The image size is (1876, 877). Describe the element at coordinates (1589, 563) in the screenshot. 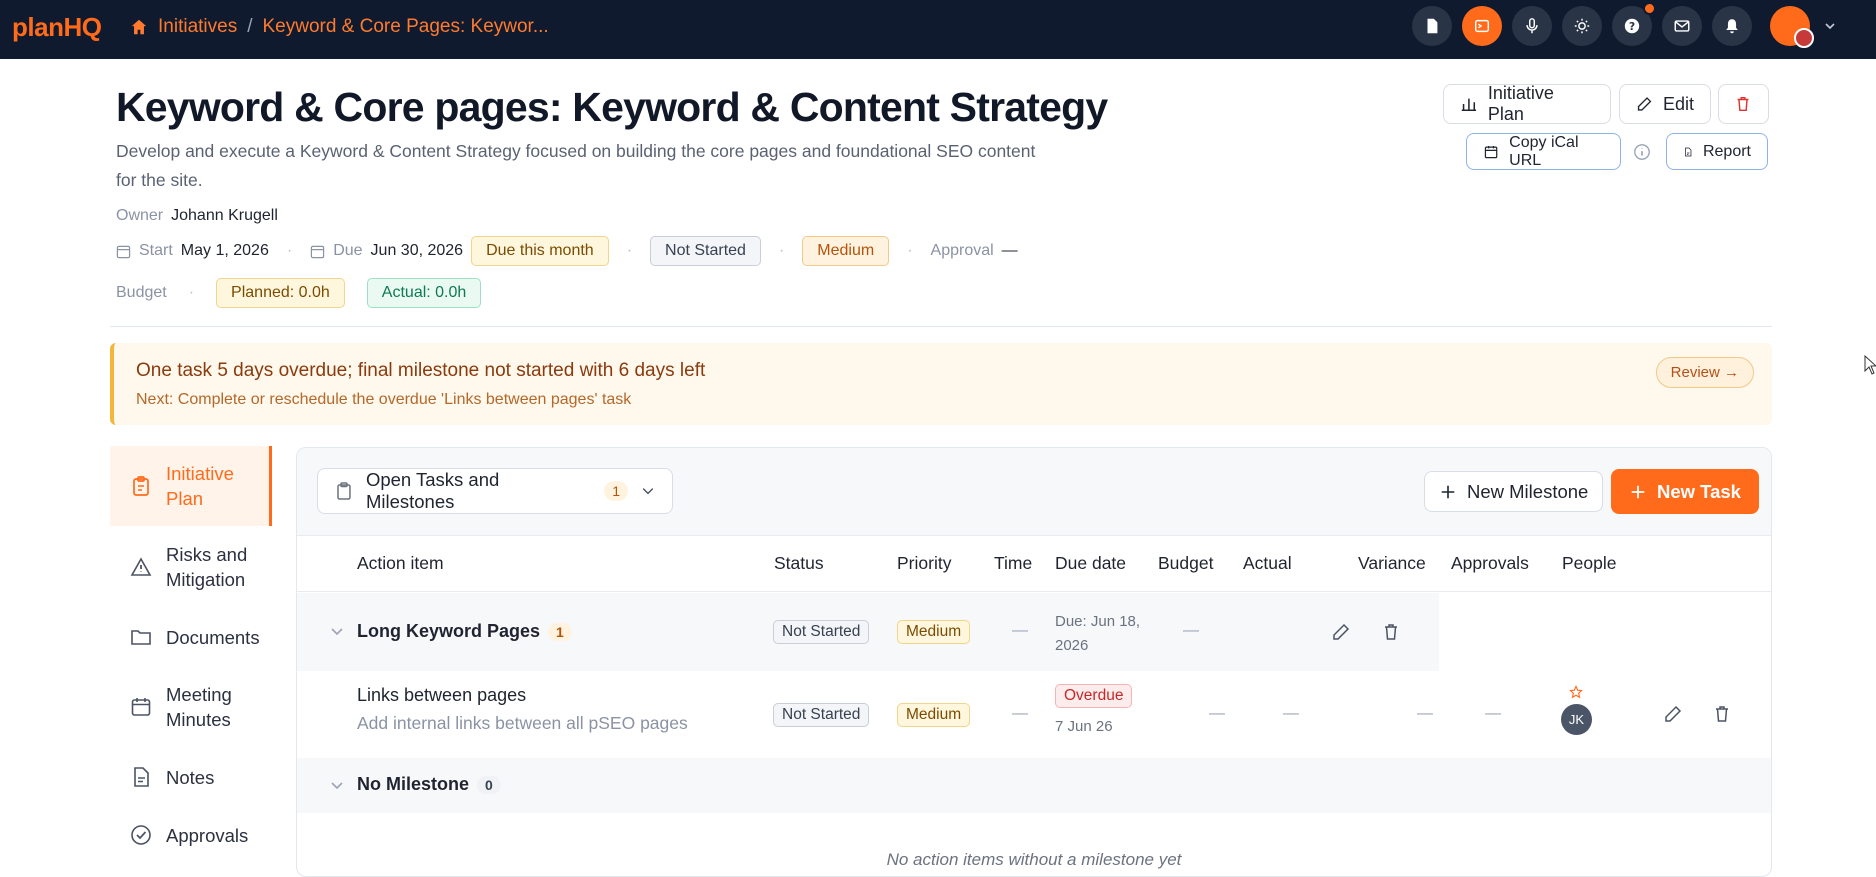

I see `col-people: People` at that location.